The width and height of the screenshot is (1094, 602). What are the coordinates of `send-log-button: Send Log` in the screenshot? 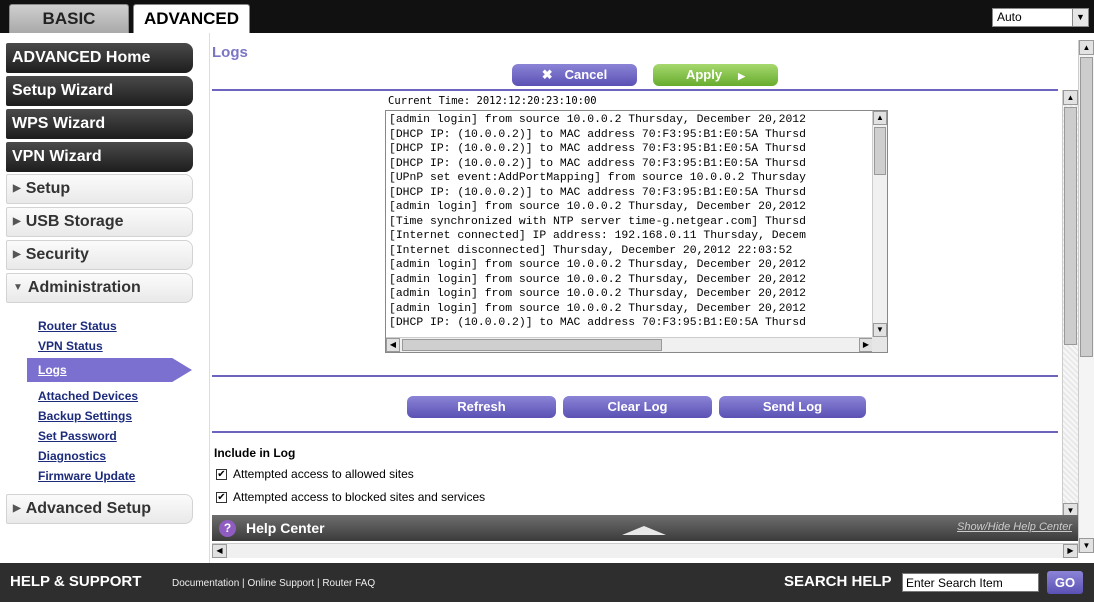 It's located at (792, 407).